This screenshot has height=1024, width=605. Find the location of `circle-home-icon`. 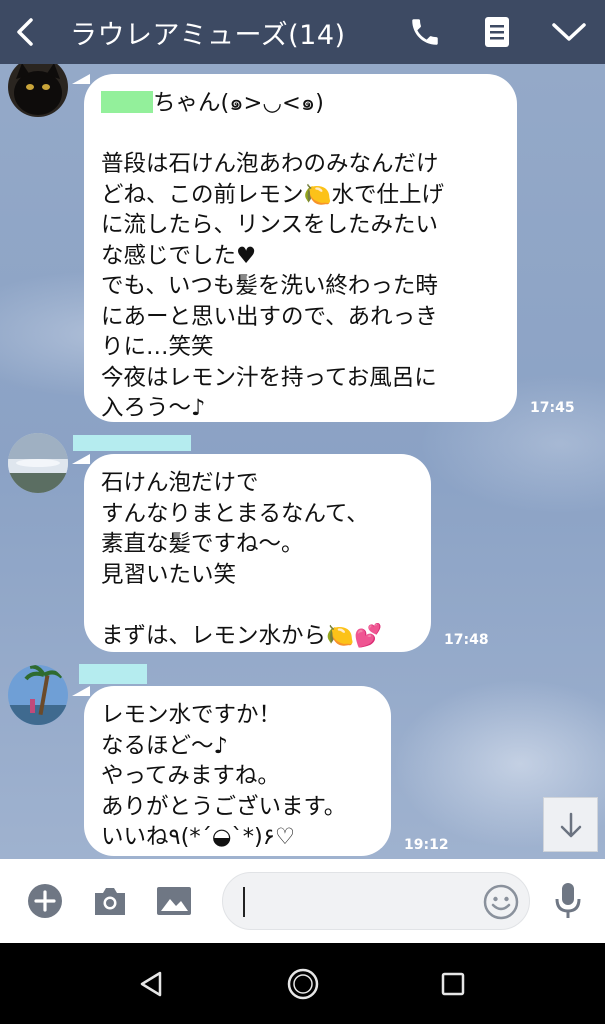

circle-home-icon is located at coordinates (303, 984).